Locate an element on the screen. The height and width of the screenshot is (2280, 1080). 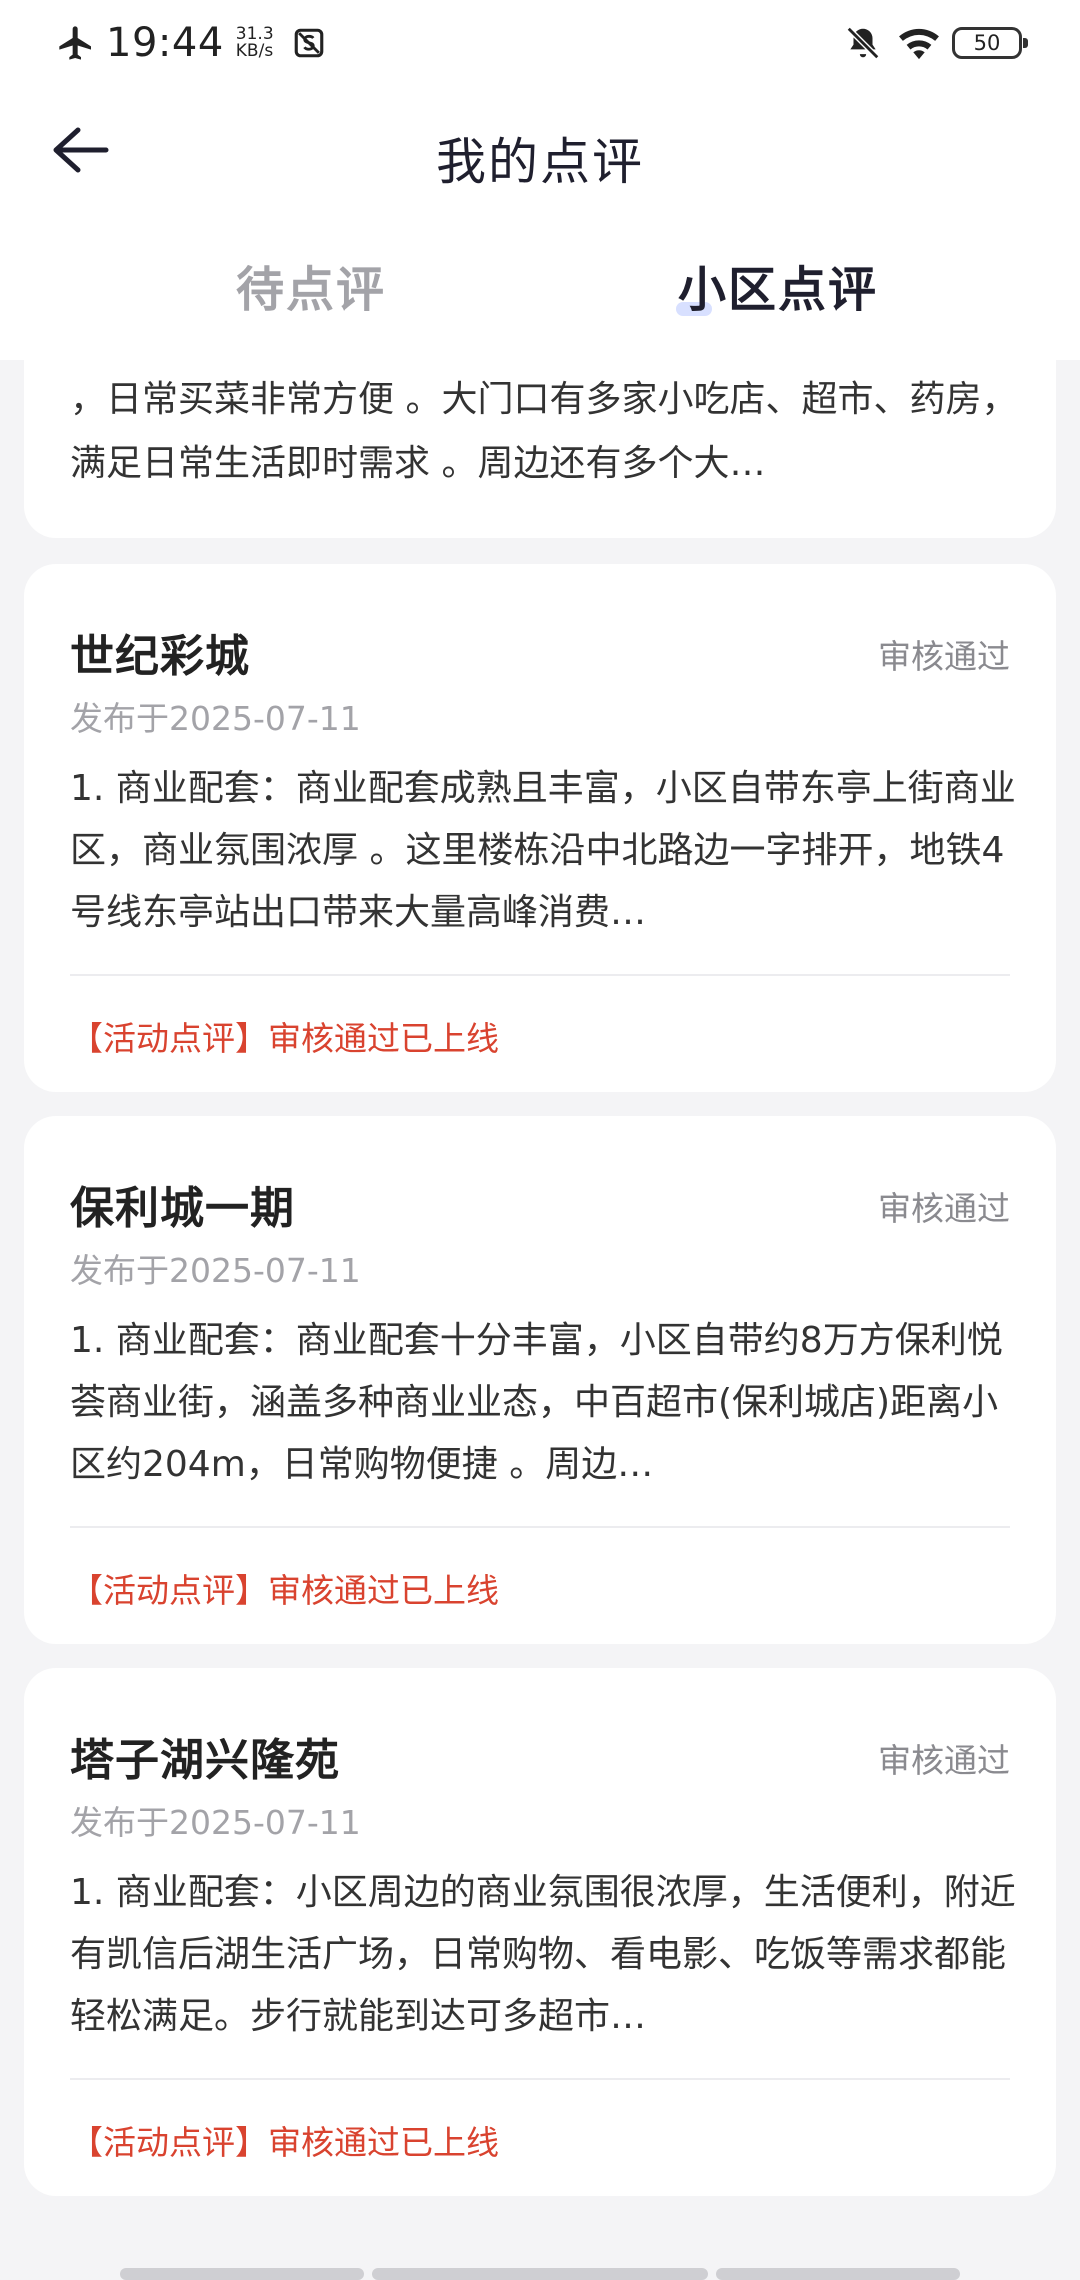
bell-off-icon is located at coordinates (863, 43).